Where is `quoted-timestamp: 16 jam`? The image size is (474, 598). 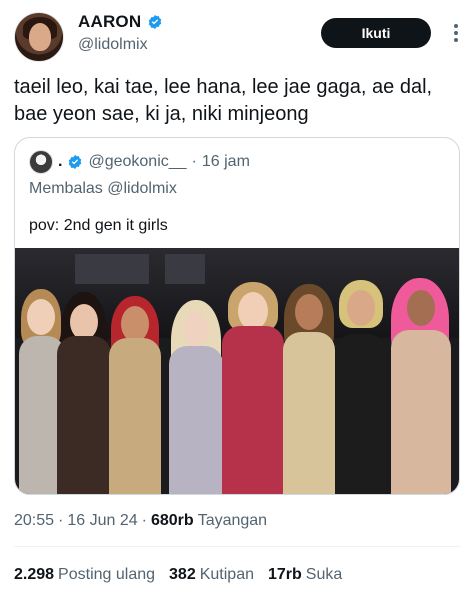
quoted-timestamp: 16 jam is located at coordinates (226, 162).